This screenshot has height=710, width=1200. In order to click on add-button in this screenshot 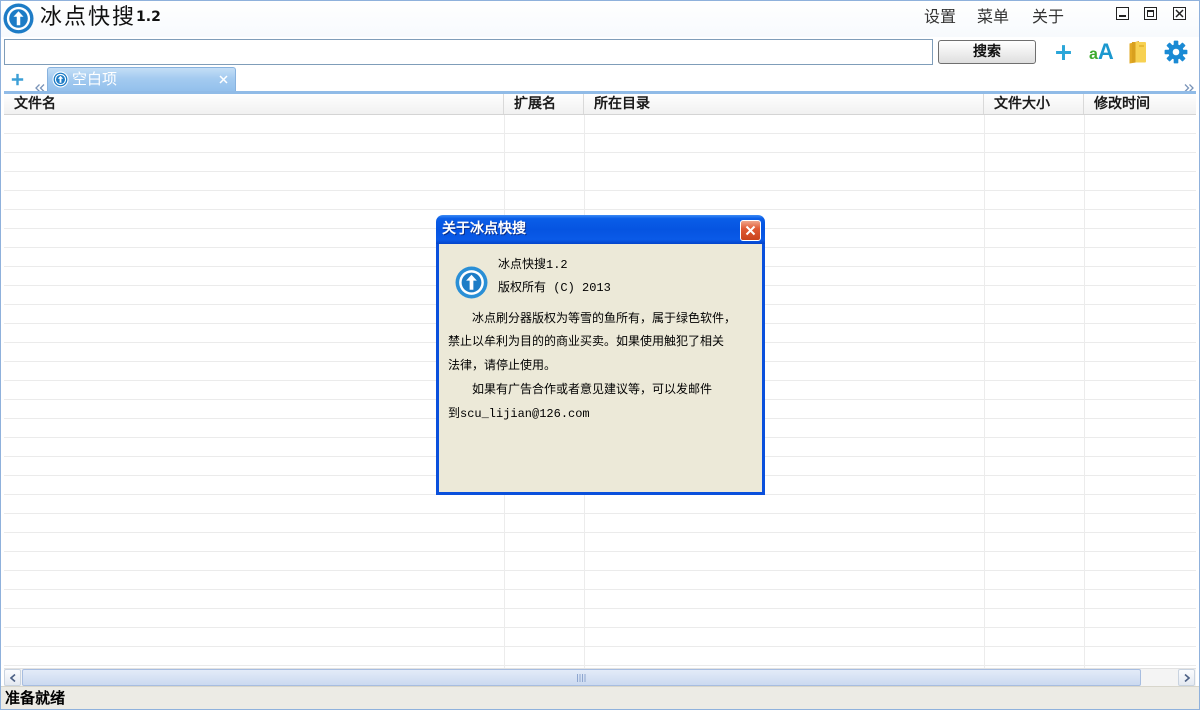, I will do `click(1063, 52)`.